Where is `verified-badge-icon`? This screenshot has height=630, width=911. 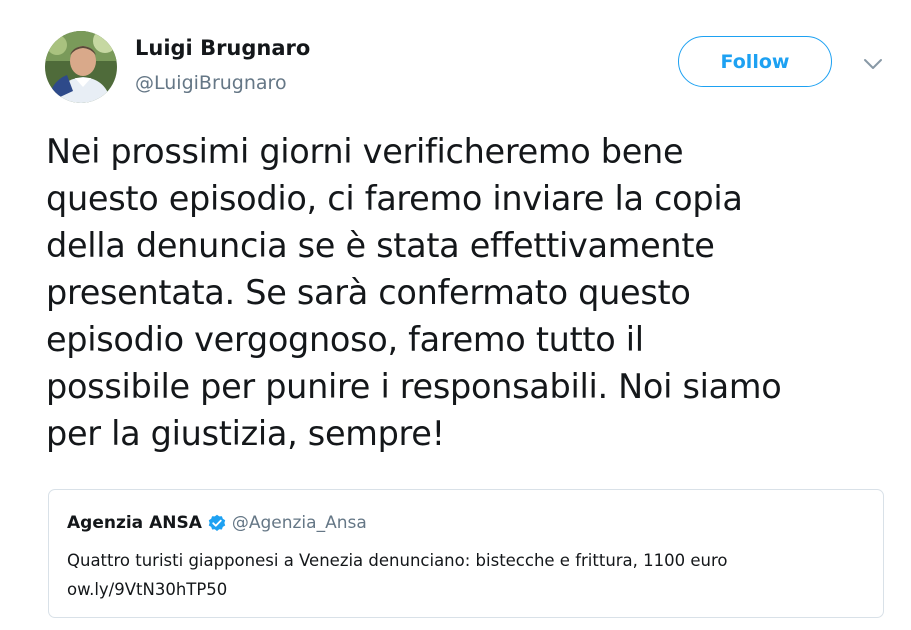
verified-badge-icon is located at coordinates (217, 523).